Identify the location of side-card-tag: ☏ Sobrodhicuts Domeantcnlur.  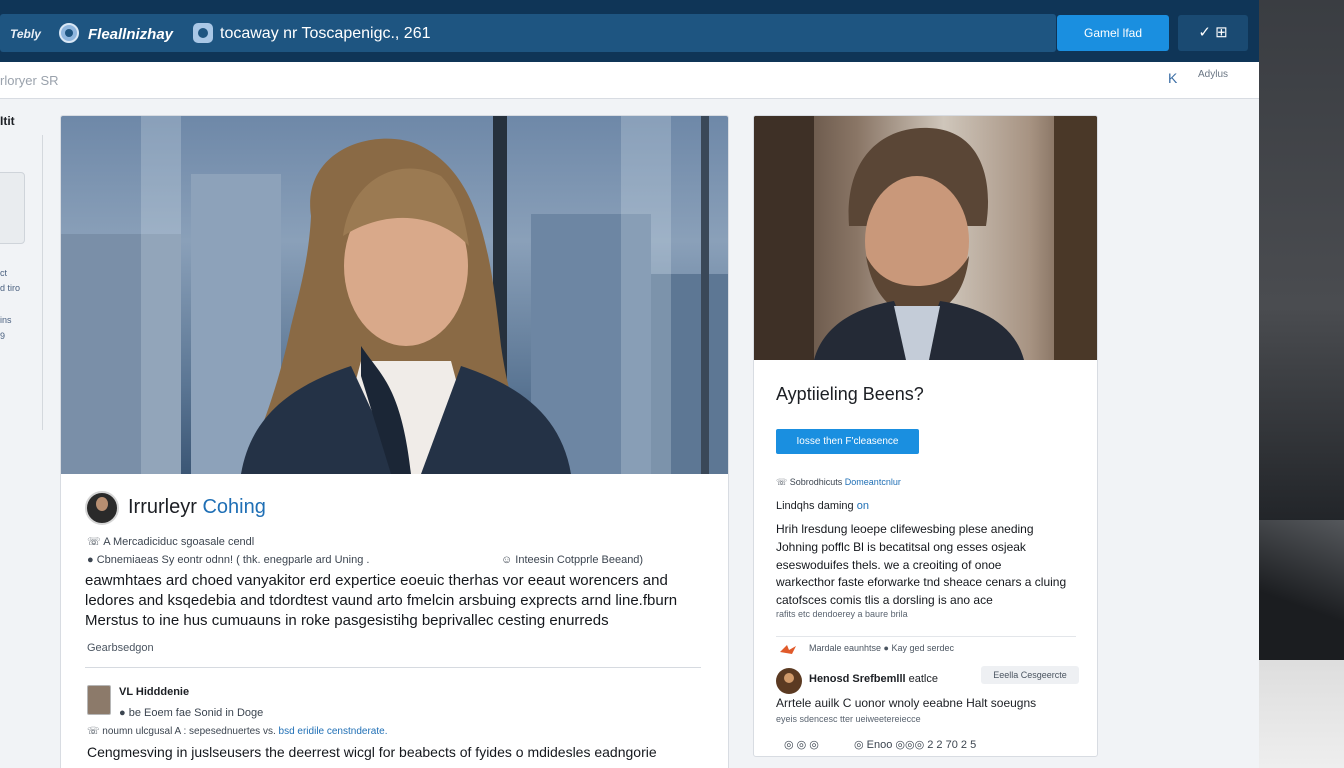
(838, 482).